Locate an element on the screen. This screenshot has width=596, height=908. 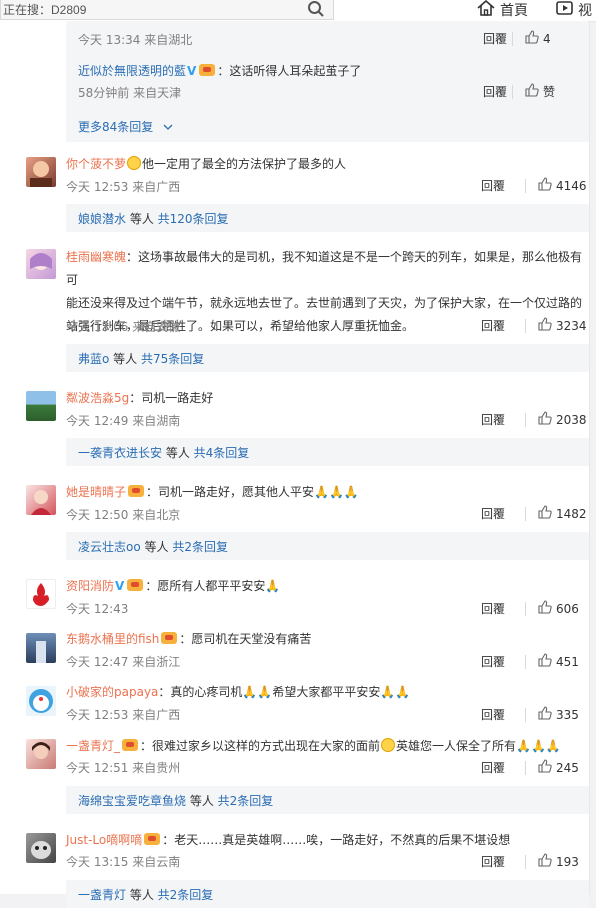
member-badge-icon is located at coordinates (152, 839).